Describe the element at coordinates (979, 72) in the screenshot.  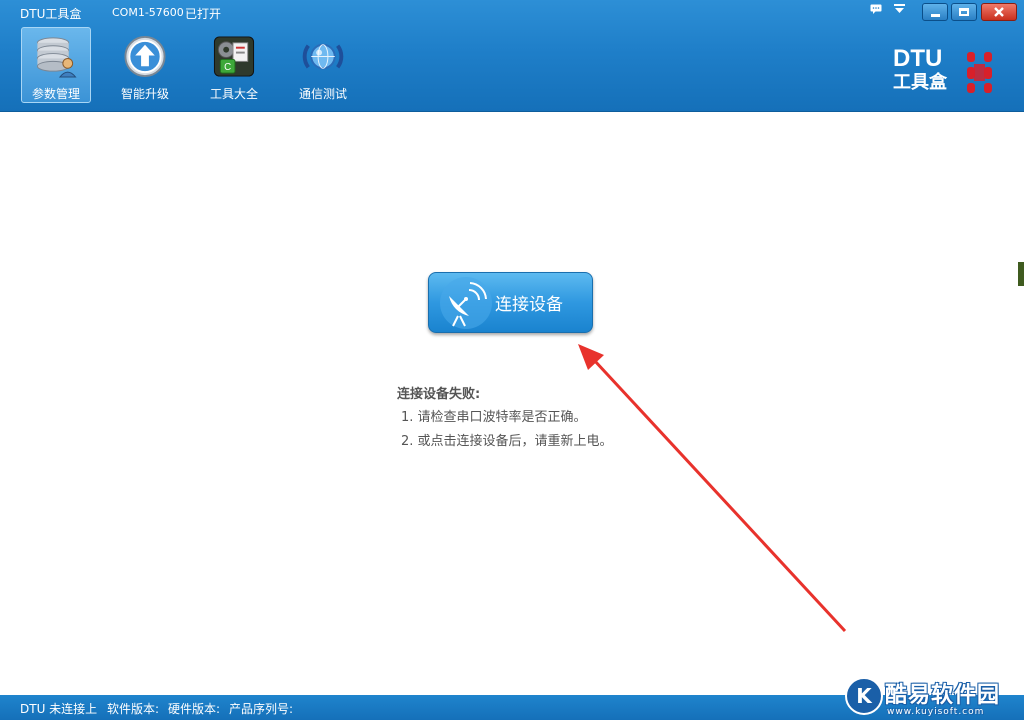
I see `brand-logo-icon` at that location.